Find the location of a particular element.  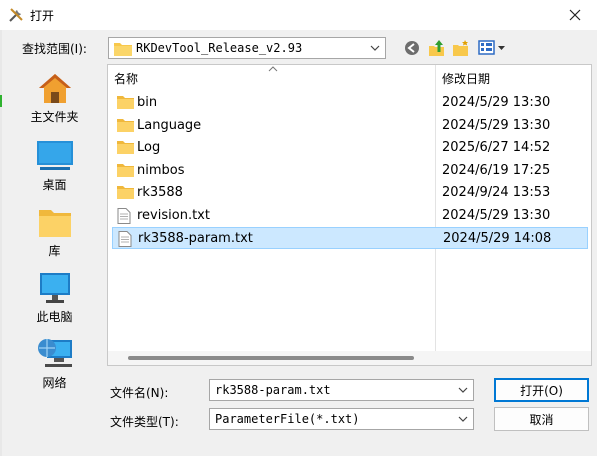

place-library-label: 库 is located at coordinates (54, 251).